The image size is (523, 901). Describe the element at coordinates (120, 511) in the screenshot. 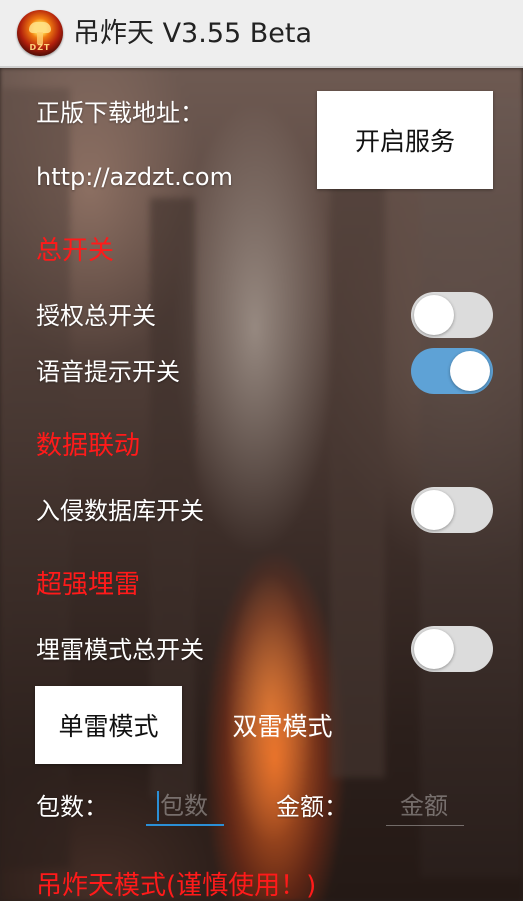

I see `intrude-switch-label: 入侵数据库开关` at that location.